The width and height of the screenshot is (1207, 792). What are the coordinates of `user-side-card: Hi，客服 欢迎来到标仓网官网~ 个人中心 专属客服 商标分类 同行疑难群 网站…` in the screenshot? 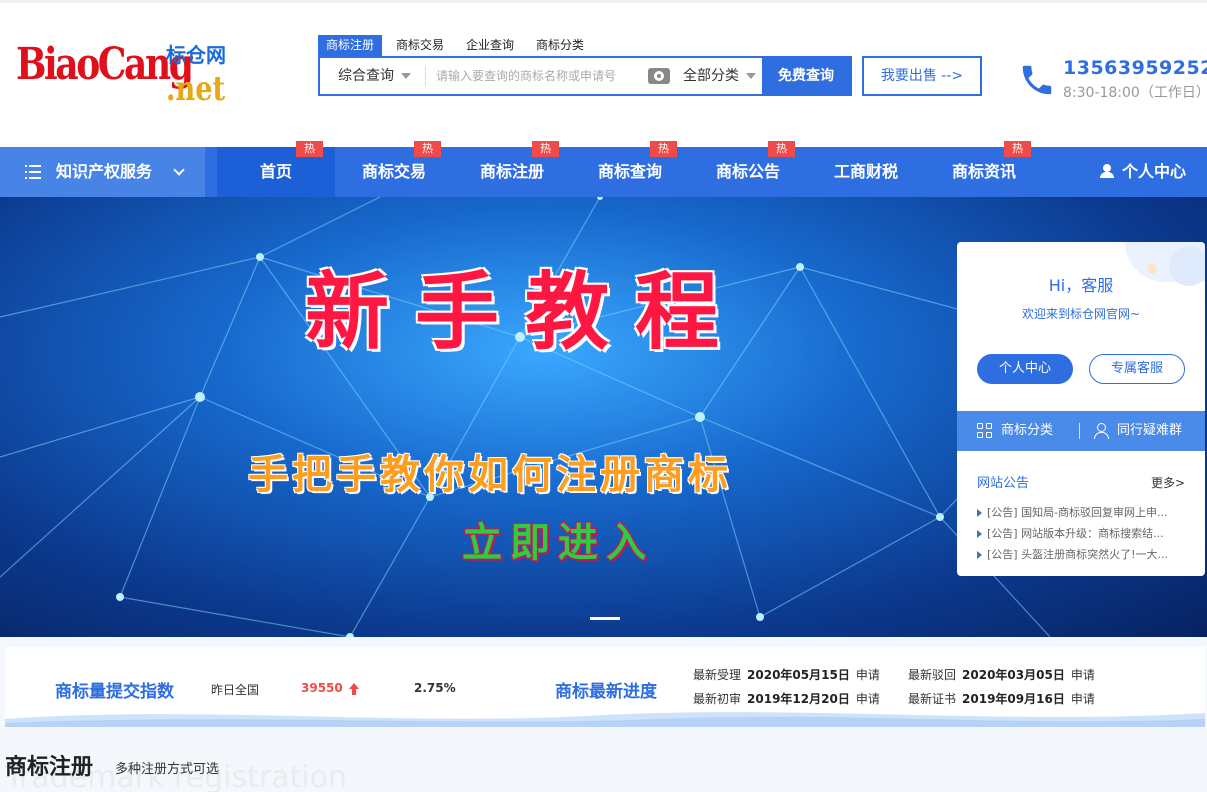 It's located at (1081, 409).